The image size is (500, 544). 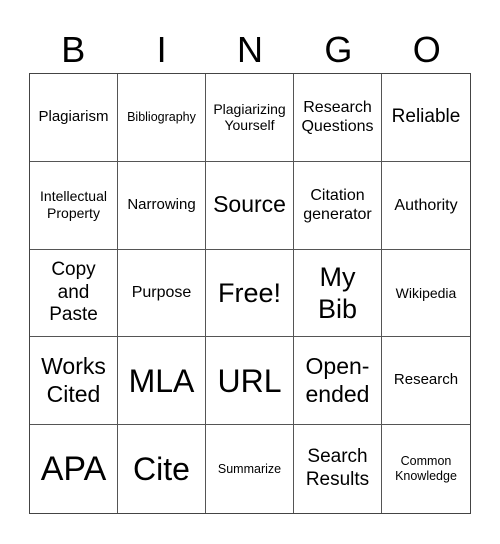 I want to click on bingo-cell: Search Results, so click(x=338, y=469).